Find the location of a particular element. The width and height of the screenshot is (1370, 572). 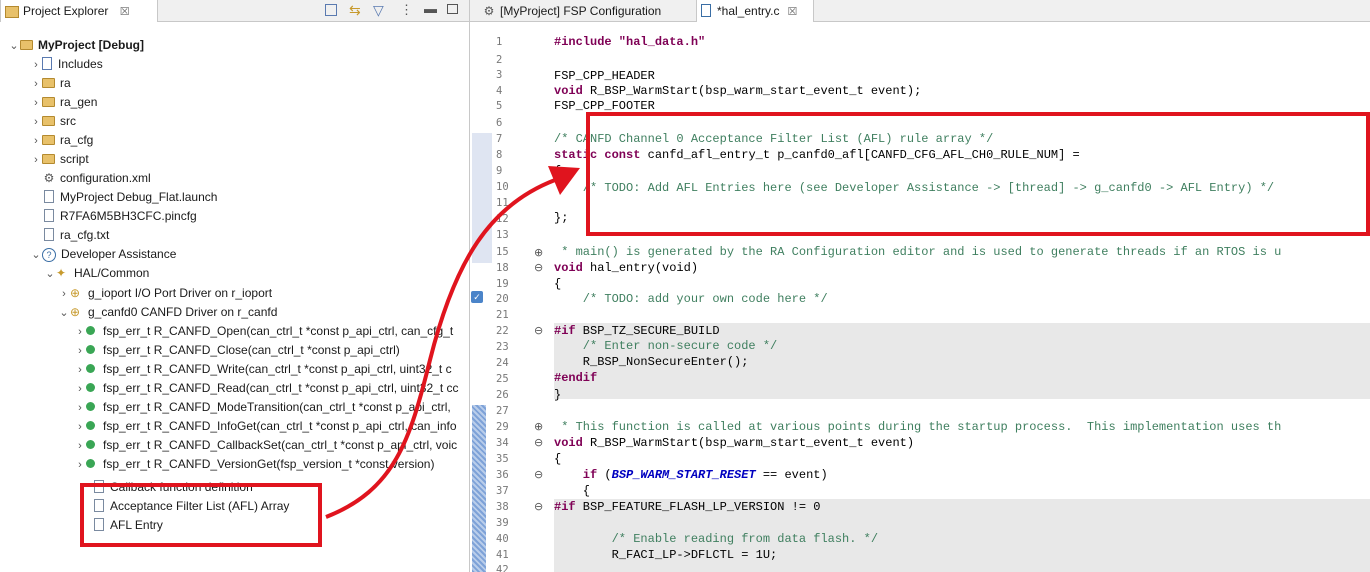

tree-item-src: › src is located at coordinates (53, 121).